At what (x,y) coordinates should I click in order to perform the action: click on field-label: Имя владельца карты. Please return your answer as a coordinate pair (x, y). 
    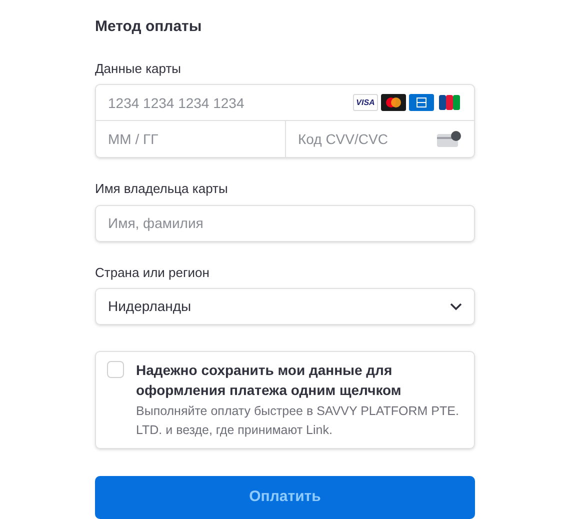
    Looking at the image, I should click on (162, 189).